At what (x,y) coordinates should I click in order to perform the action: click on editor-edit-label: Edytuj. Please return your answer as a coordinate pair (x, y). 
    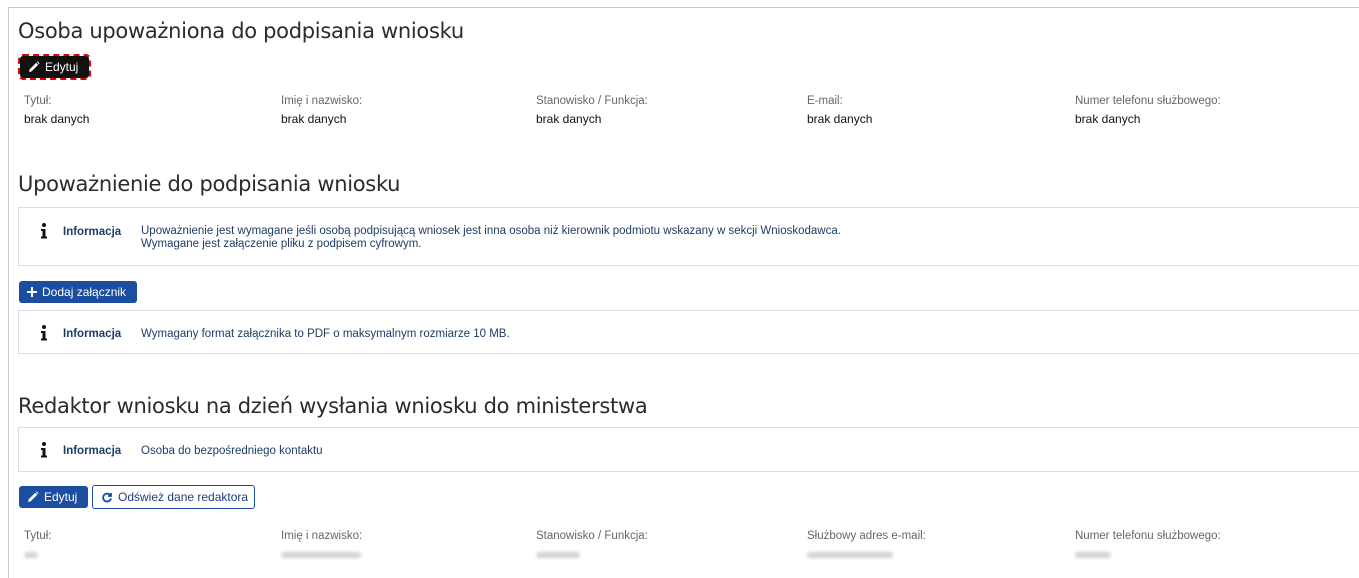
    Looking at the image, I should click on (61, 497).